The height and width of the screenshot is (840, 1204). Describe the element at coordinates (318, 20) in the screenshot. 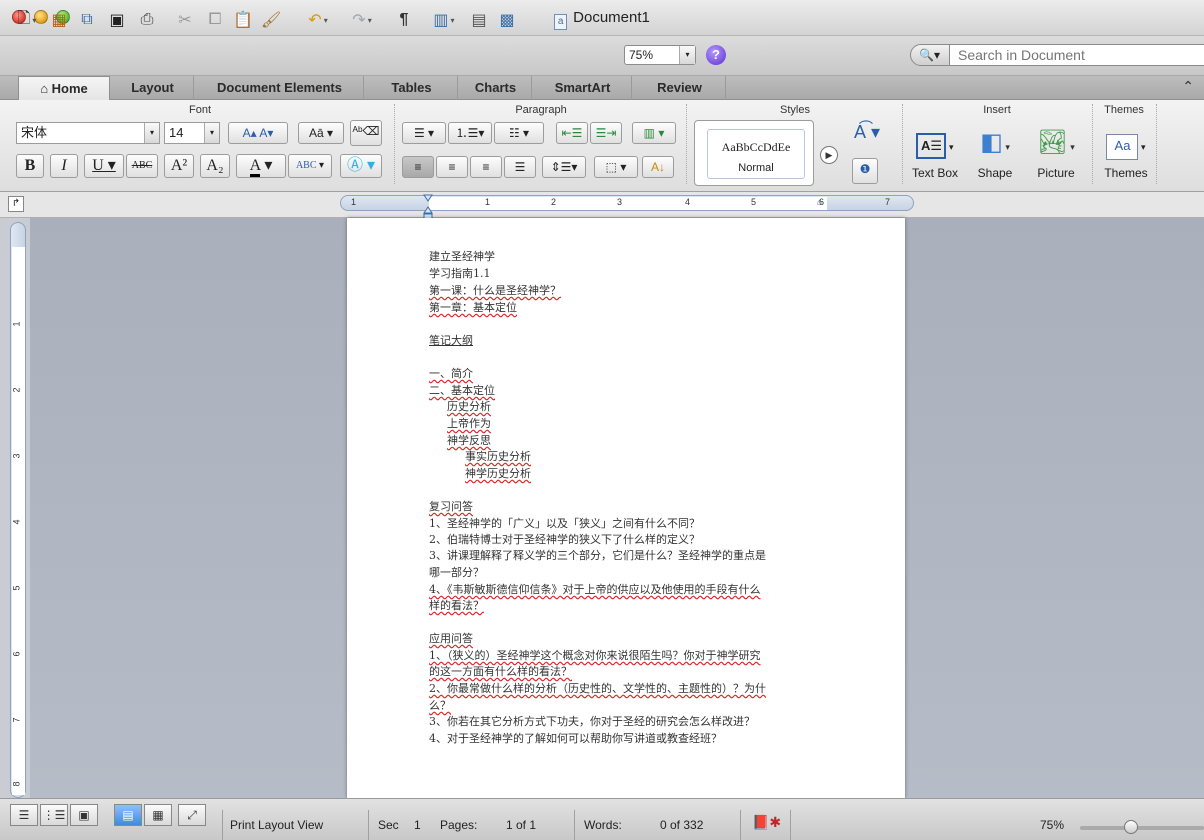

I see `undo-icon: ↶ ▾` at that location.